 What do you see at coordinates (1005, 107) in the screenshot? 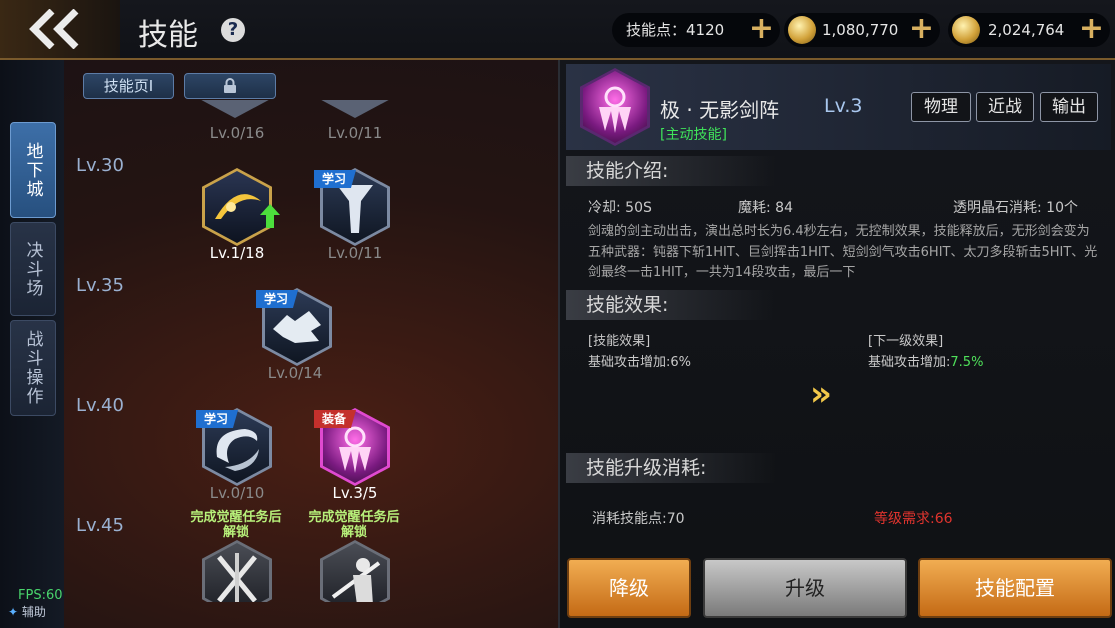
I see `tag-melee: 近战` at bounding box center [1005, 107].